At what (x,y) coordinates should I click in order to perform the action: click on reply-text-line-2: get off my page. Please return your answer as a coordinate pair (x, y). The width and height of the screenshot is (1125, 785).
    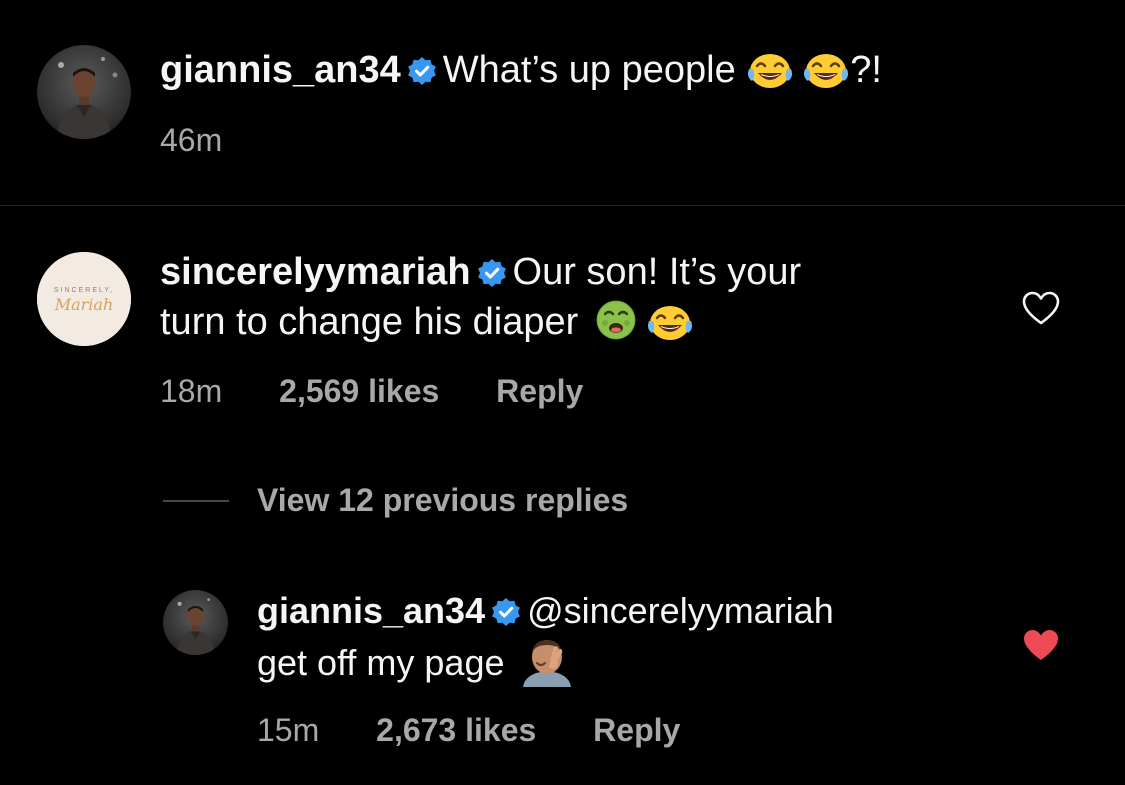
    Looking at the image, I should click on (381, 662).